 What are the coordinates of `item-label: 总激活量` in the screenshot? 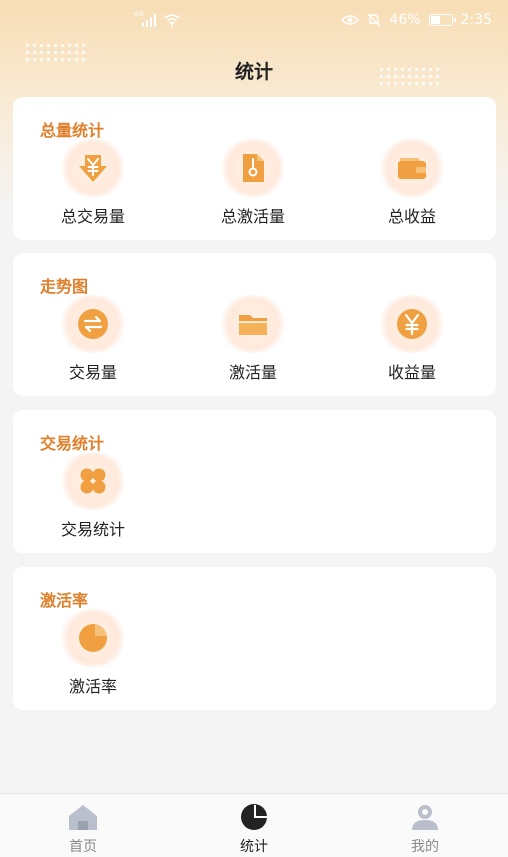 It's located at (252, 216).